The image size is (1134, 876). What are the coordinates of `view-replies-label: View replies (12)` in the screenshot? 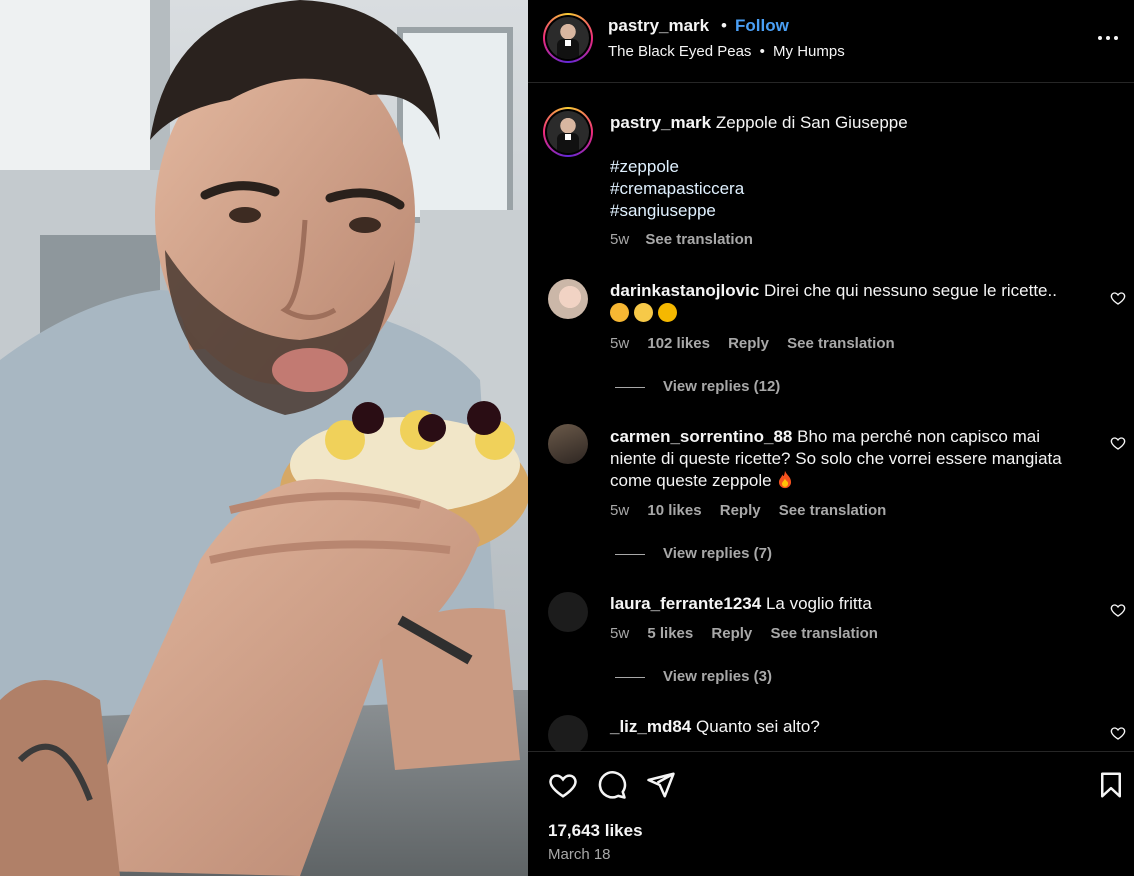 It's located at (721, 386).